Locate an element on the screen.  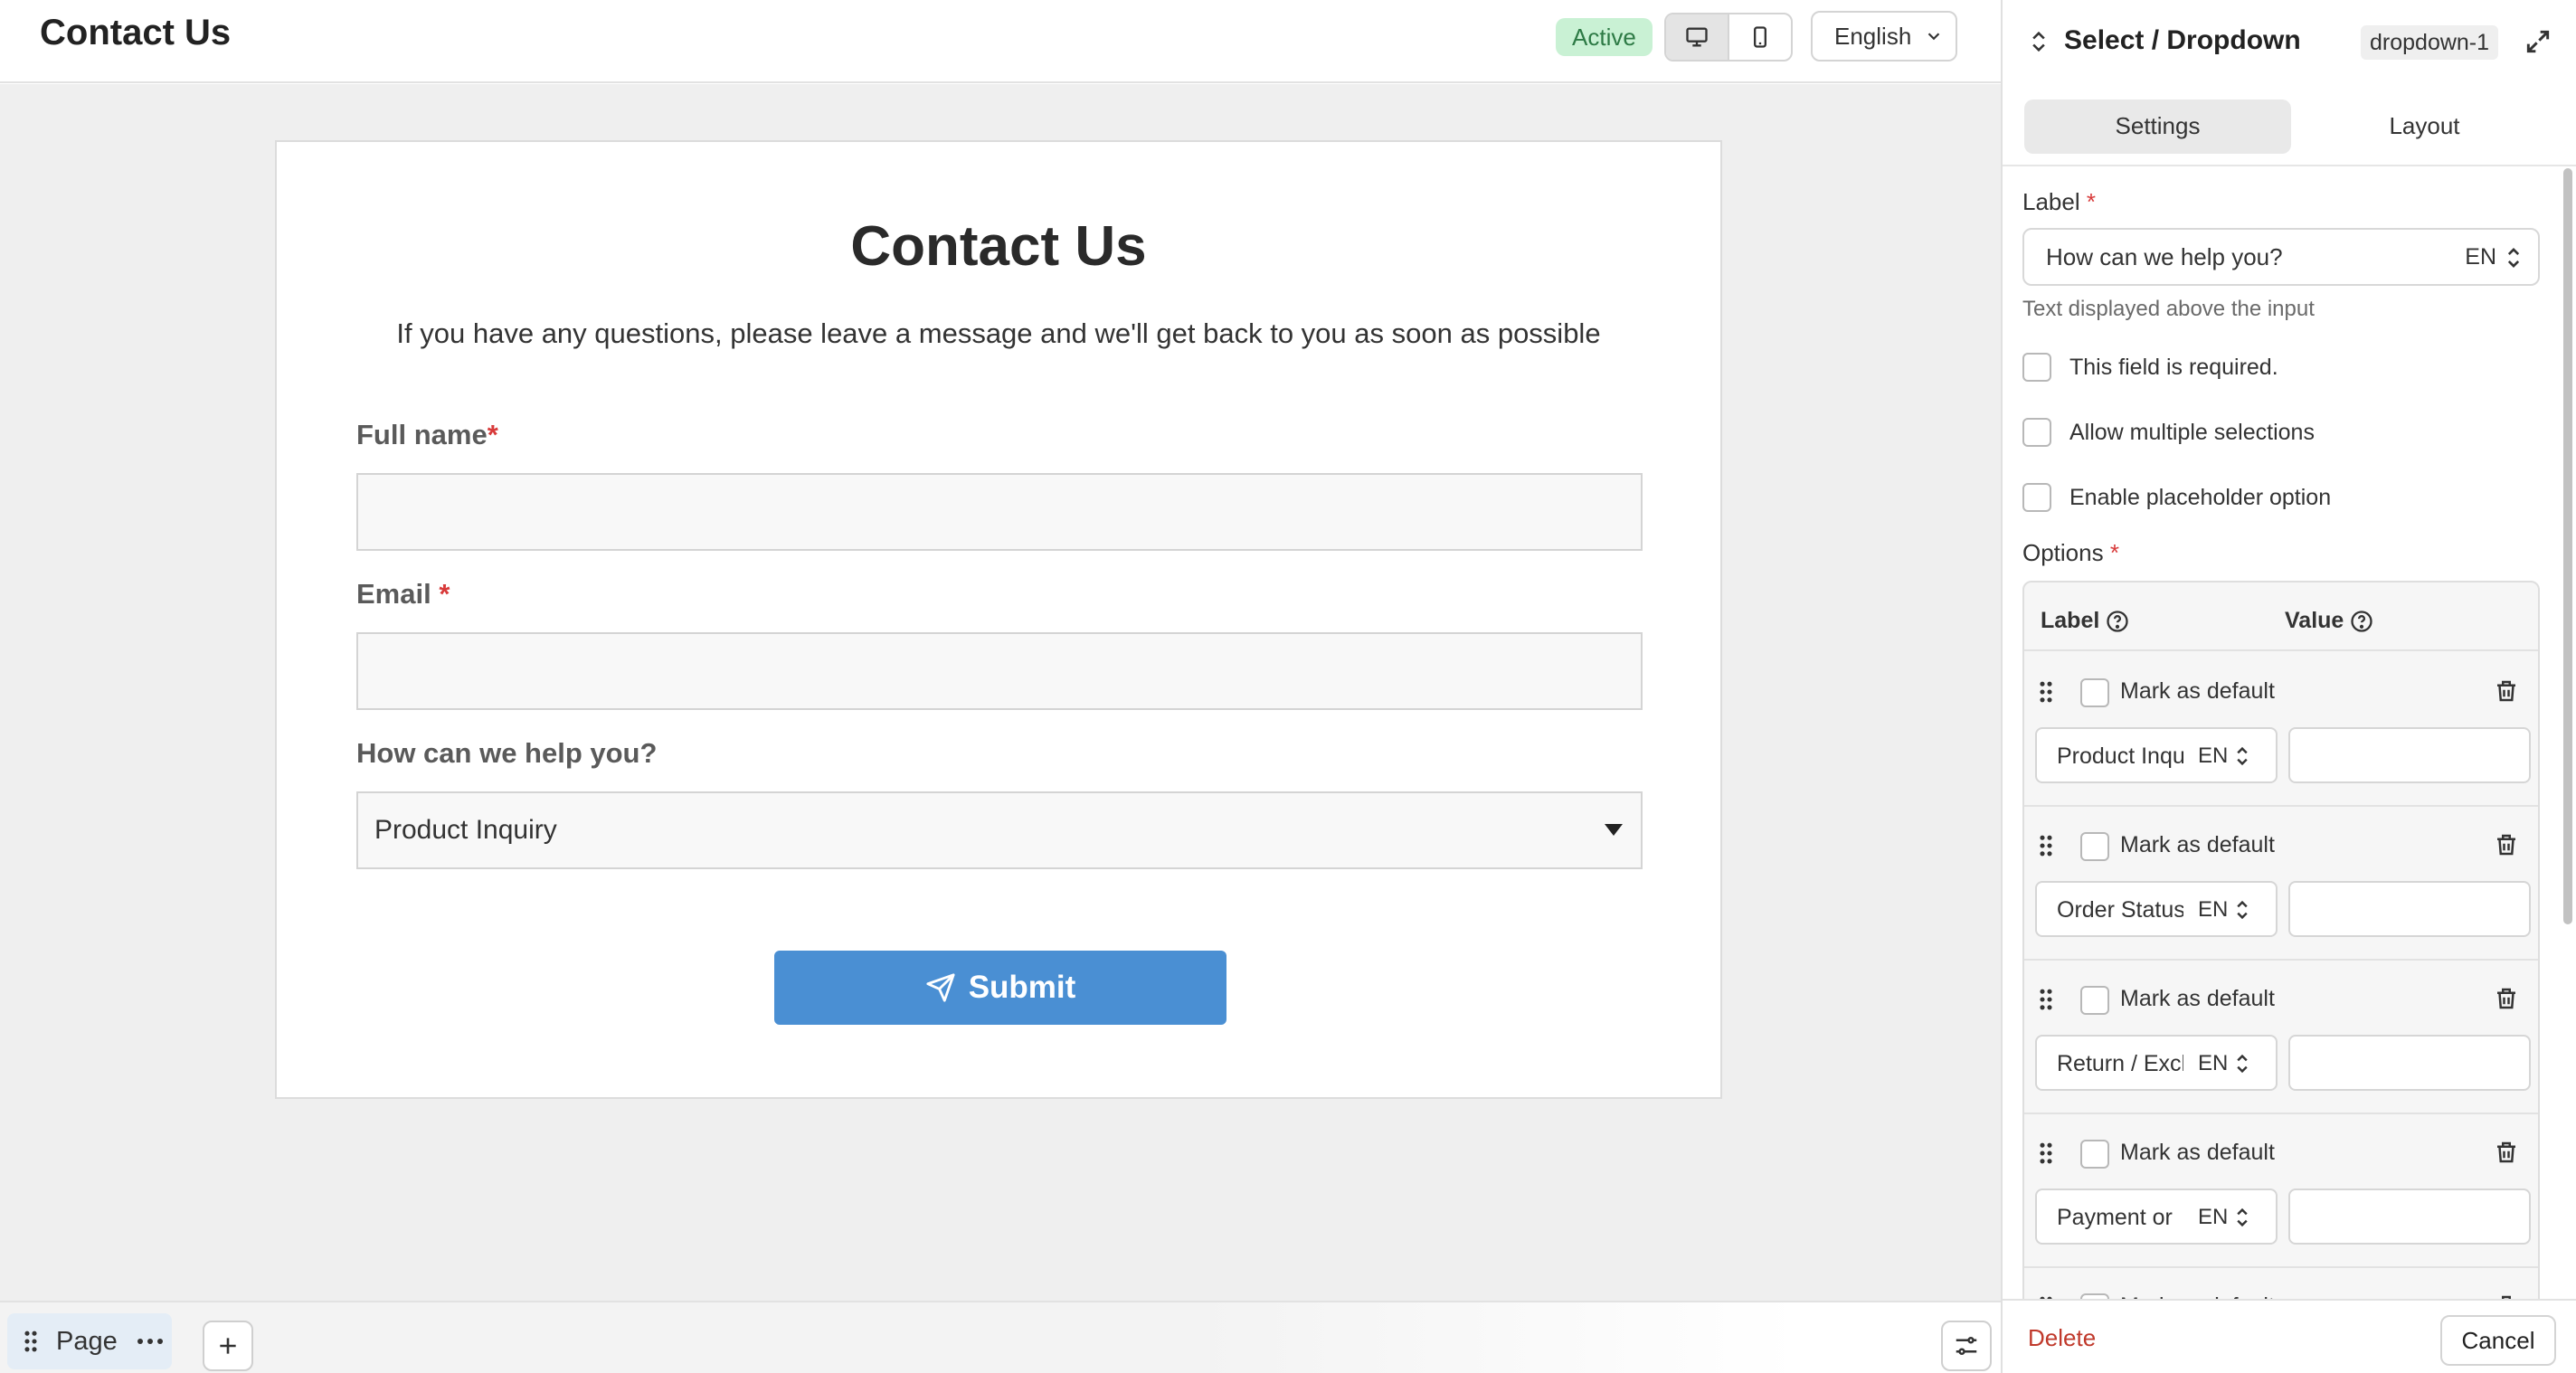
option-label-input: Return / Exchange EN is located at coordinates (2156, 1063).